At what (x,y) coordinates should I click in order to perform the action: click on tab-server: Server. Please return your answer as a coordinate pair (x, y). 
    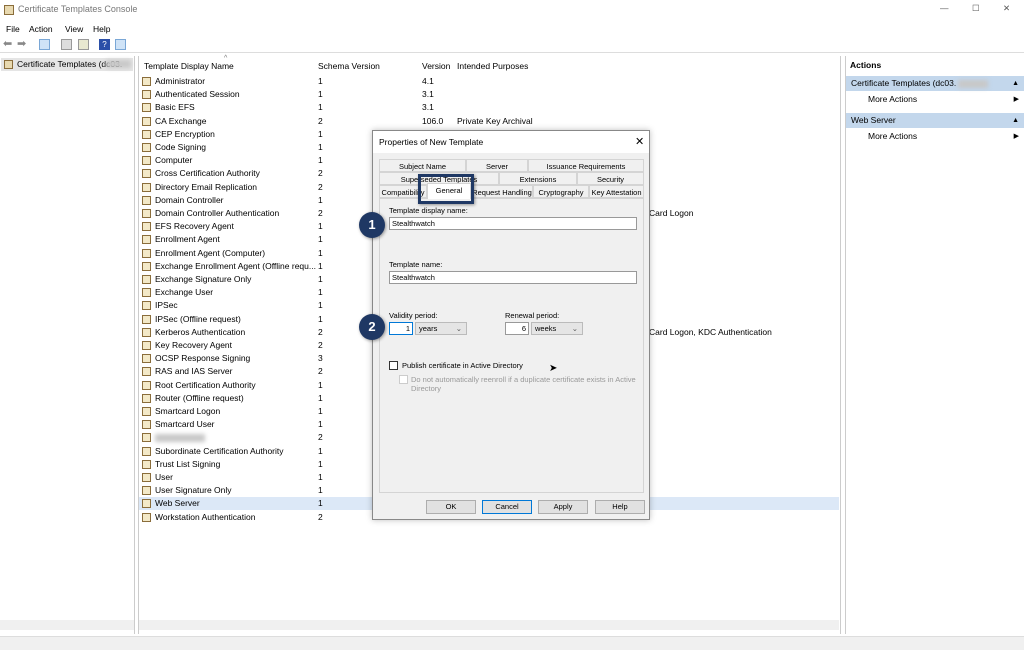
    Looking at the image, I should click on (497, 165).